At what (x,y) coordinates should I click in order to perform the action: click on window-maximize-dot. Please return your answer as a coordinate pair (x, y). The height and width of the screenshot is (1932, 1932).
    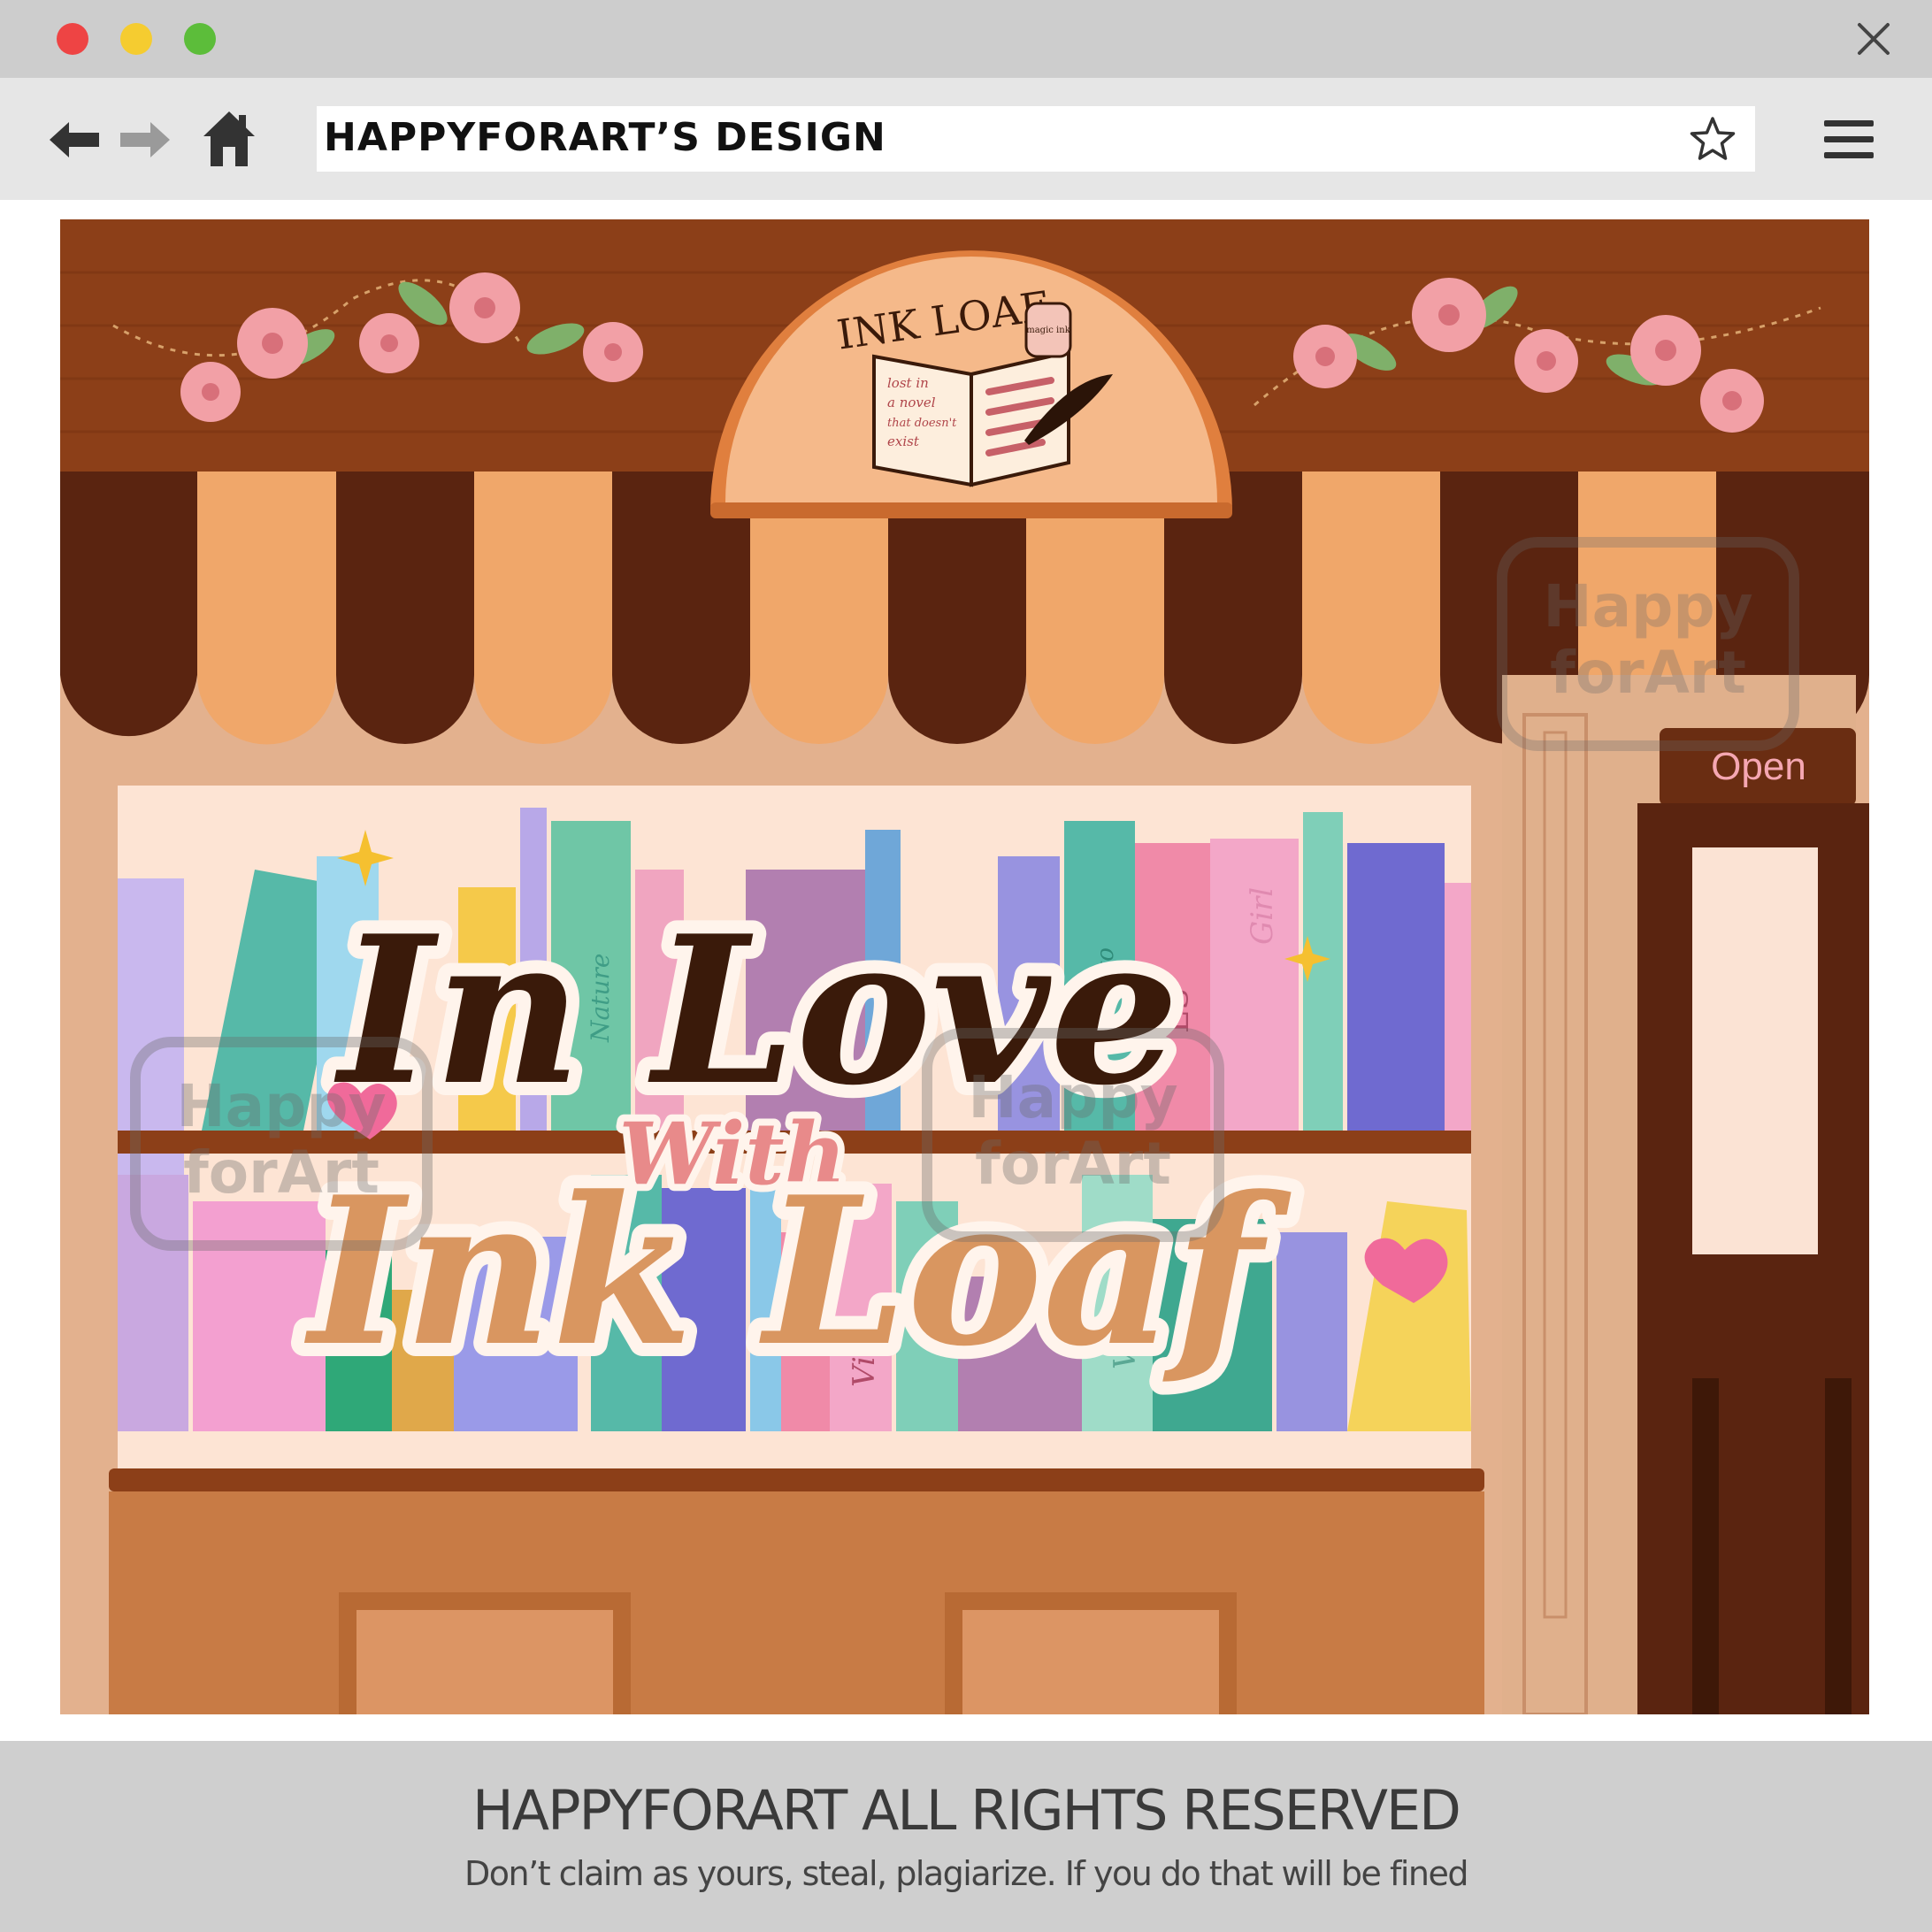
    Looking at the image, I should click on (200, 39).